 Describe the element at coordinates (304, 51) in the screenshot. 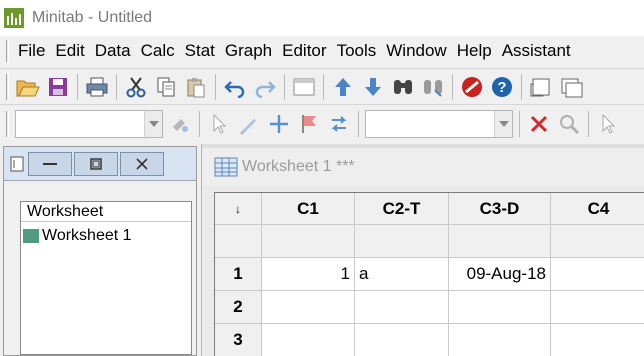

I see `menu-editor: Editor` at that location.